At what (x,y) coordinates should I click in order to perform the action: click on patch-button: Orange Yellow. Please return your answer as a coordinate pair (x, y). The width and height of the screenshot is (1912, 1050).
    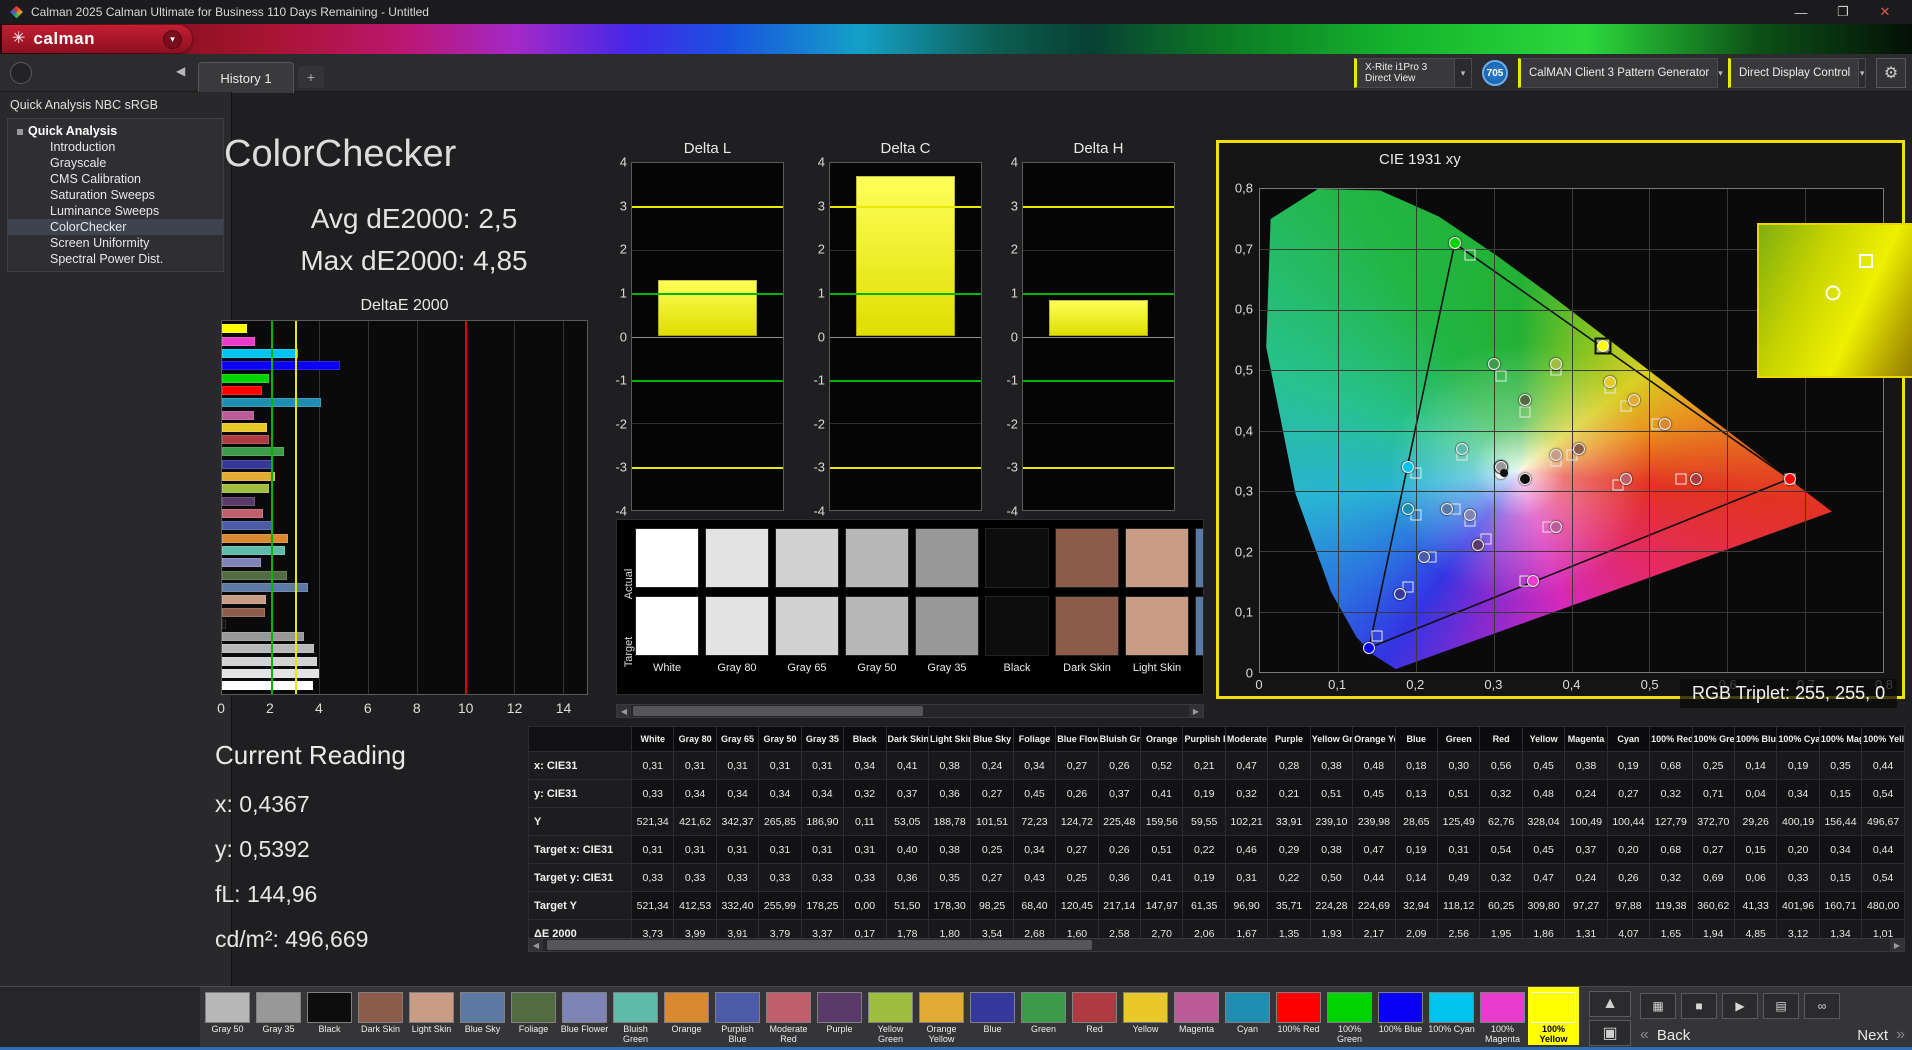
    Looking at the image, I should click on (941, 1016).